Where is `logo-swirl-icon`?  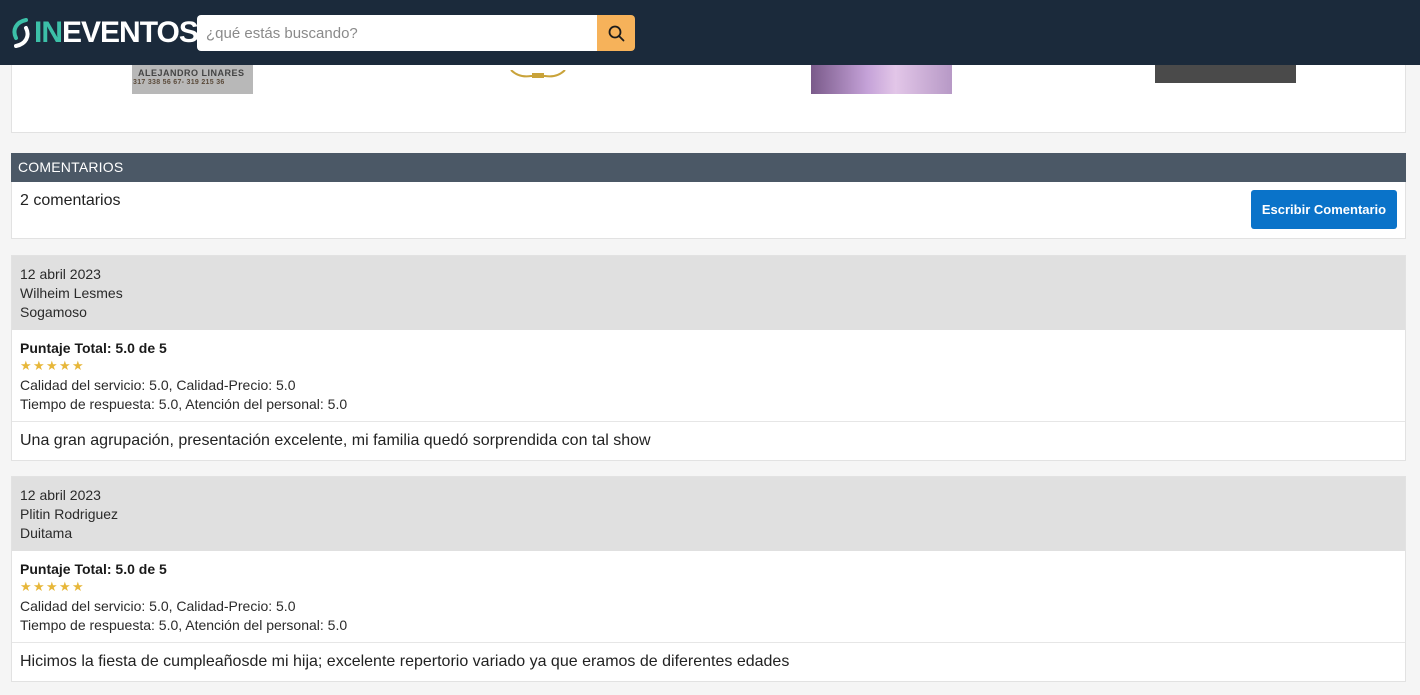
logo-swirl-icon is located at coordinates (21, 33).